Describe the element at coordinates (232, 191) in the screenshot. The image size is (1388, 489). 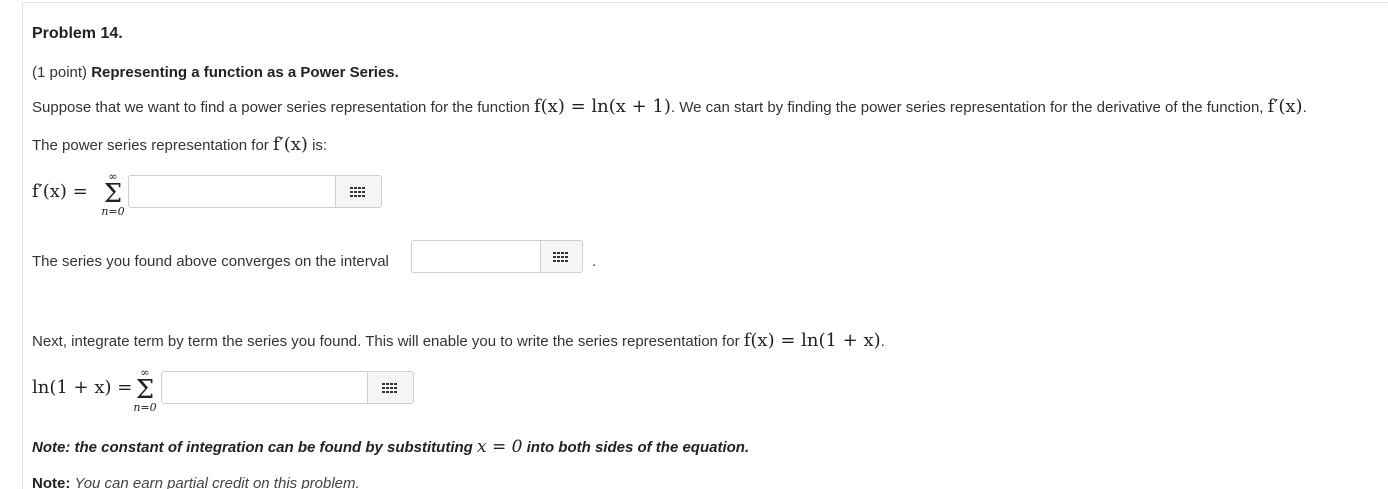
I see `part1-answer-input` at that location.